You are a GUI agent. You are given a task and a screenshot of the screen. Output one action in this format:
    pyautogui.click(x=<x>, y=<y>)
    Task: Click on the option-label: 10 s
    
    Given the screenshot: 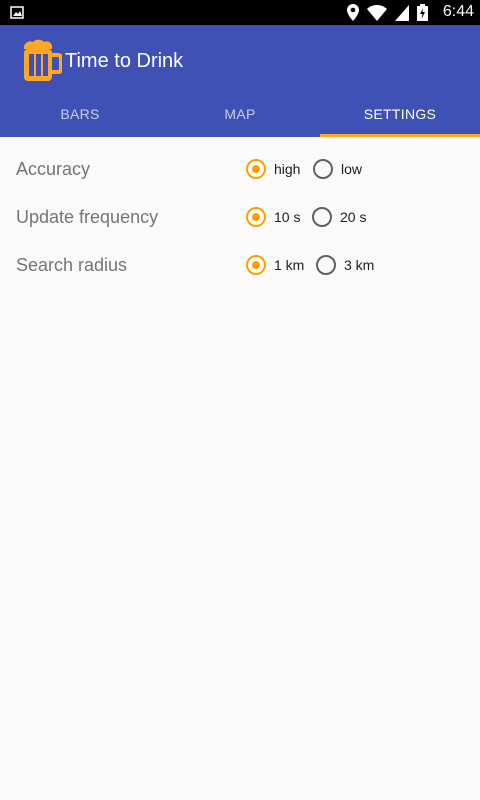 What is the action you would take?
    pyautogui.click(x=287, y=217)
    